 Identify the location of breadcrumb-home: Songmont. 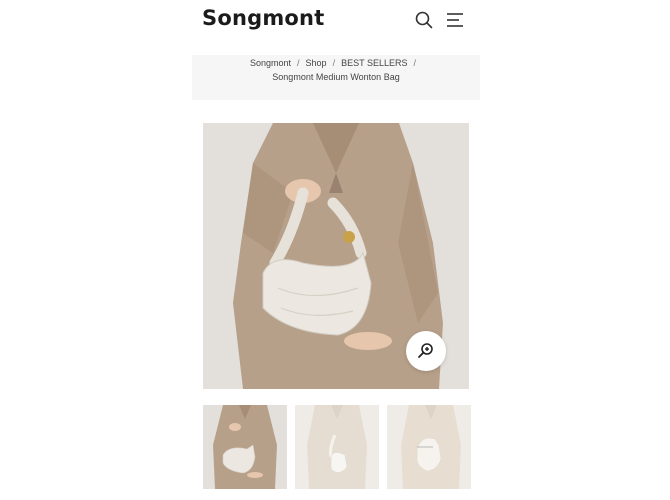
(270, 63).